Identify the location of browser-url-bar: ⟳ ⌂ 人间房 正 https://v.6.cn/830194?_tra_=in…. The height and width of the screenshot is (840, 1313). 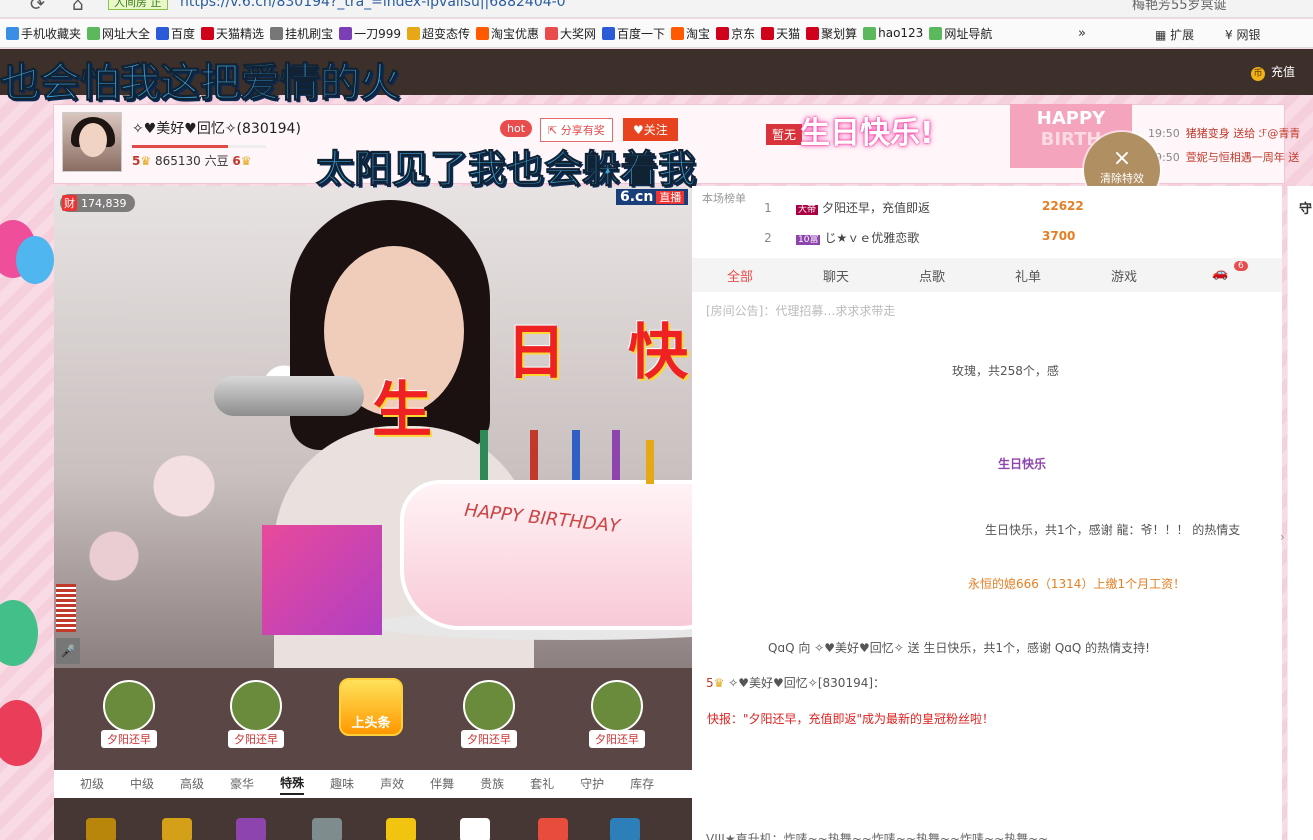
(656, 9).